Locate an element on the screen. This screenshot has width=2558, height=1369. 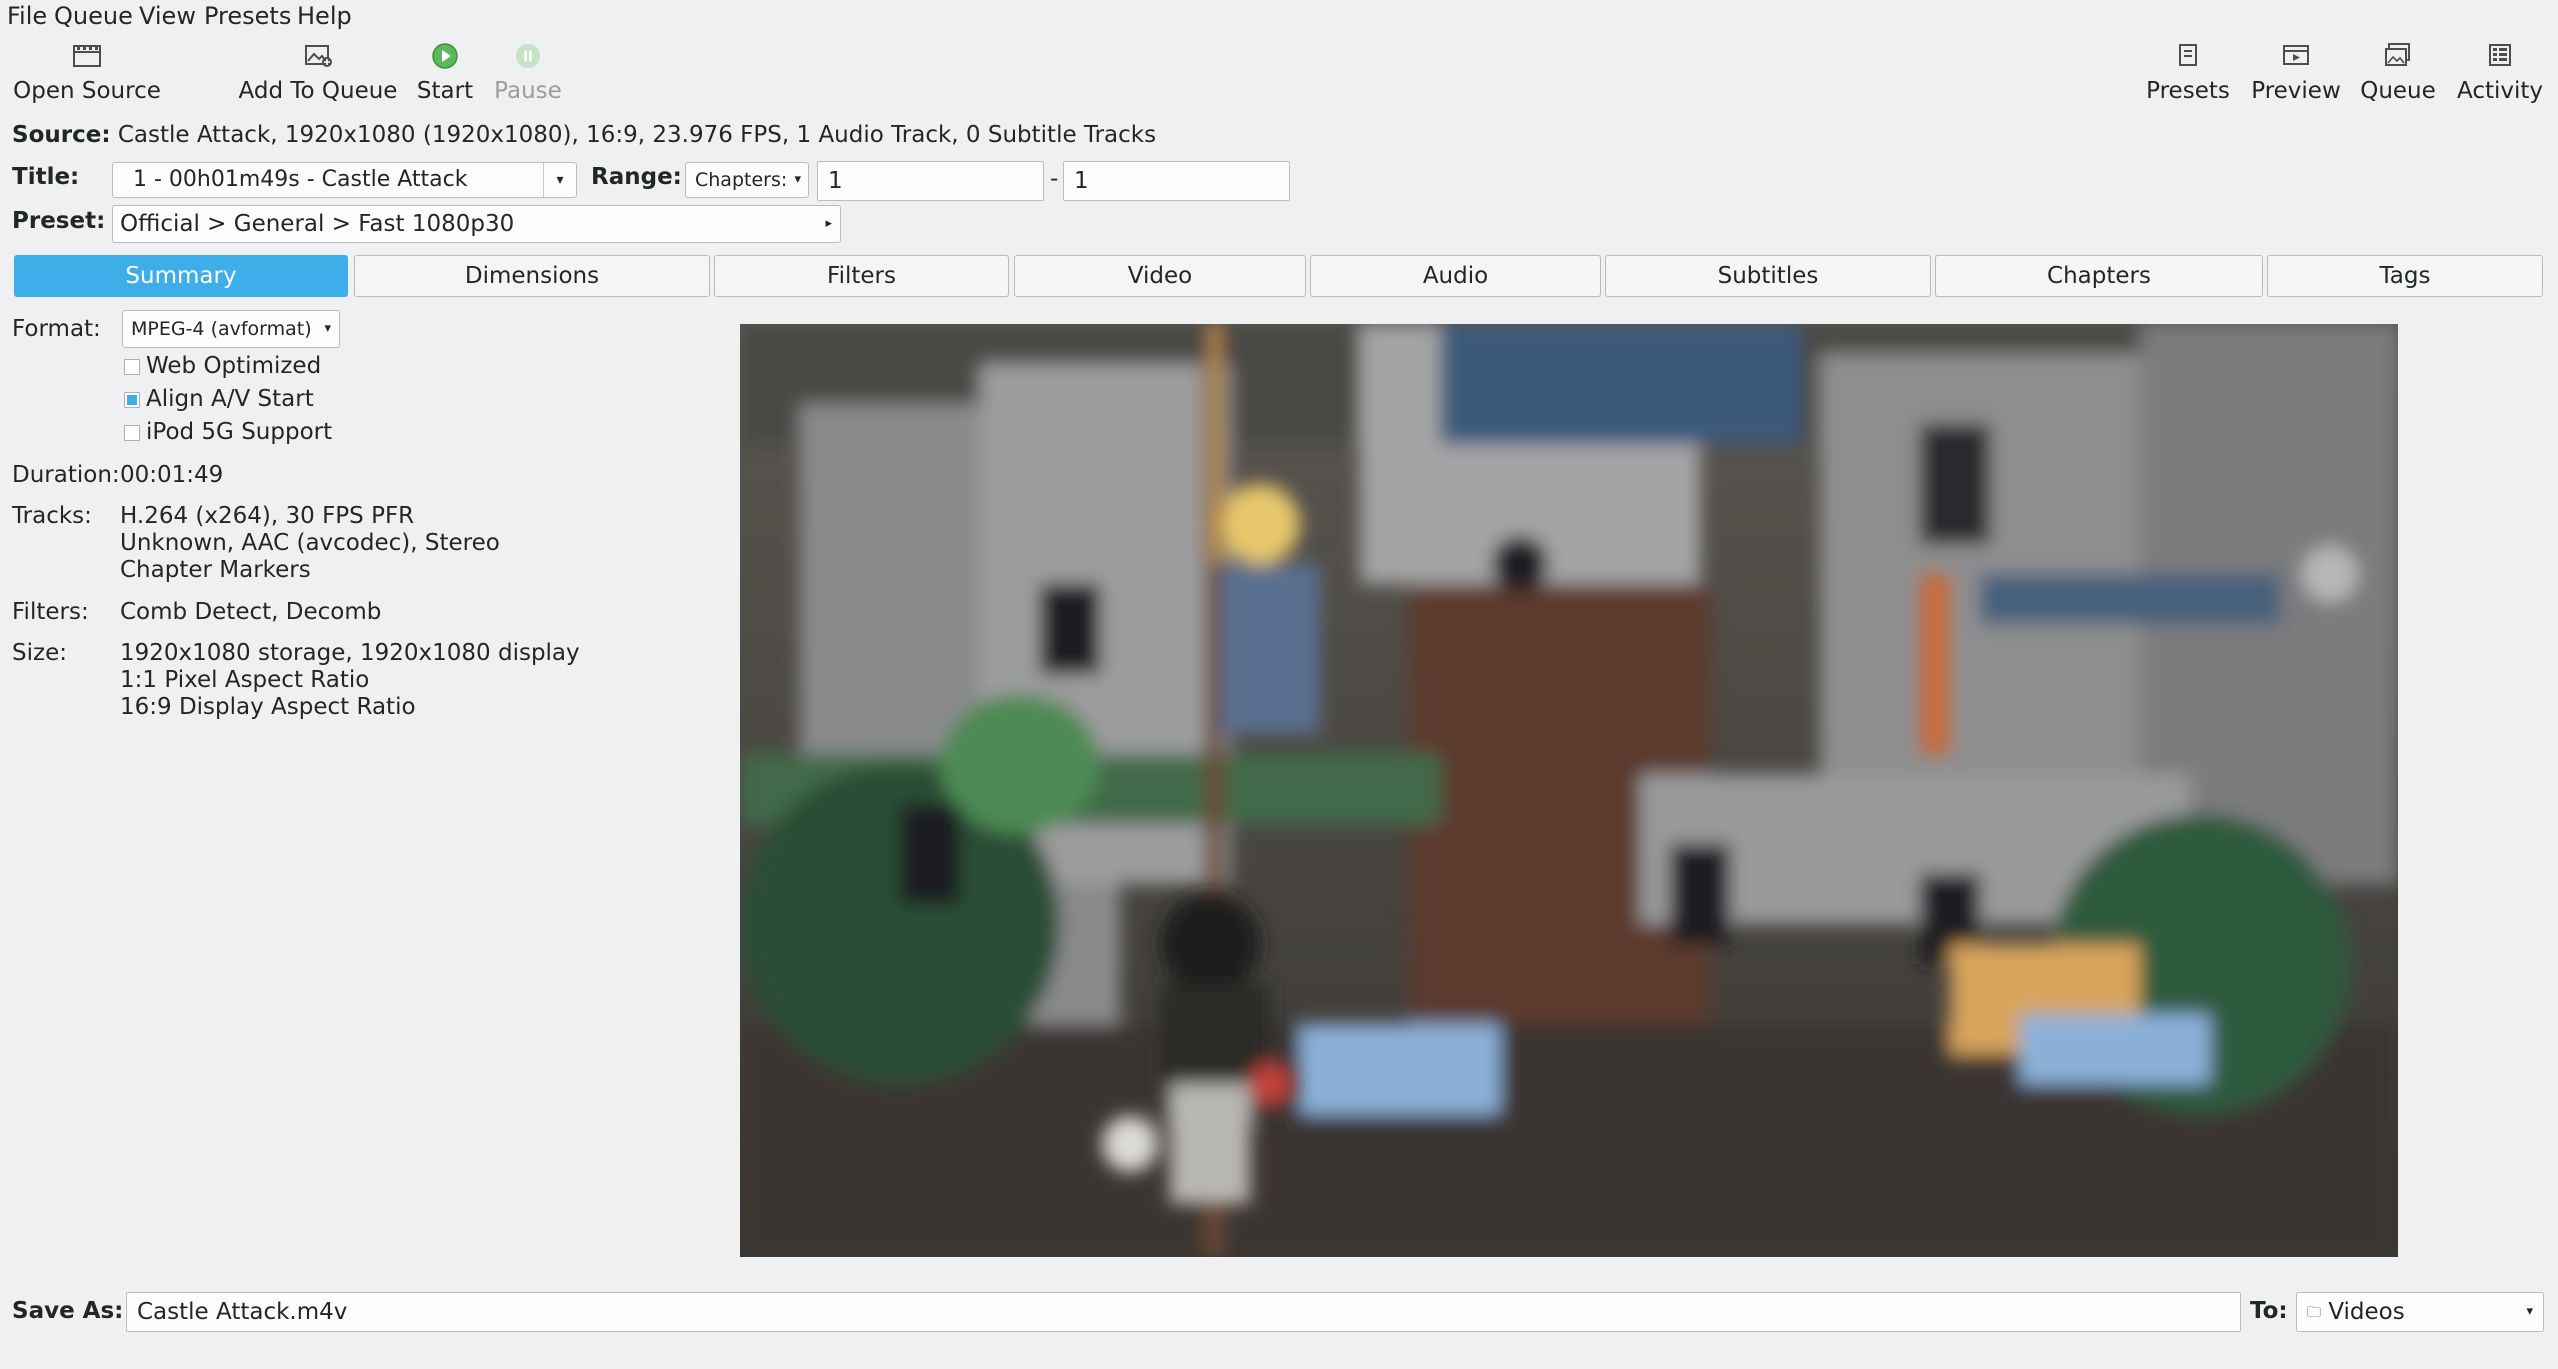
range-end-value: 1 is located at coordinates (1081, 181).